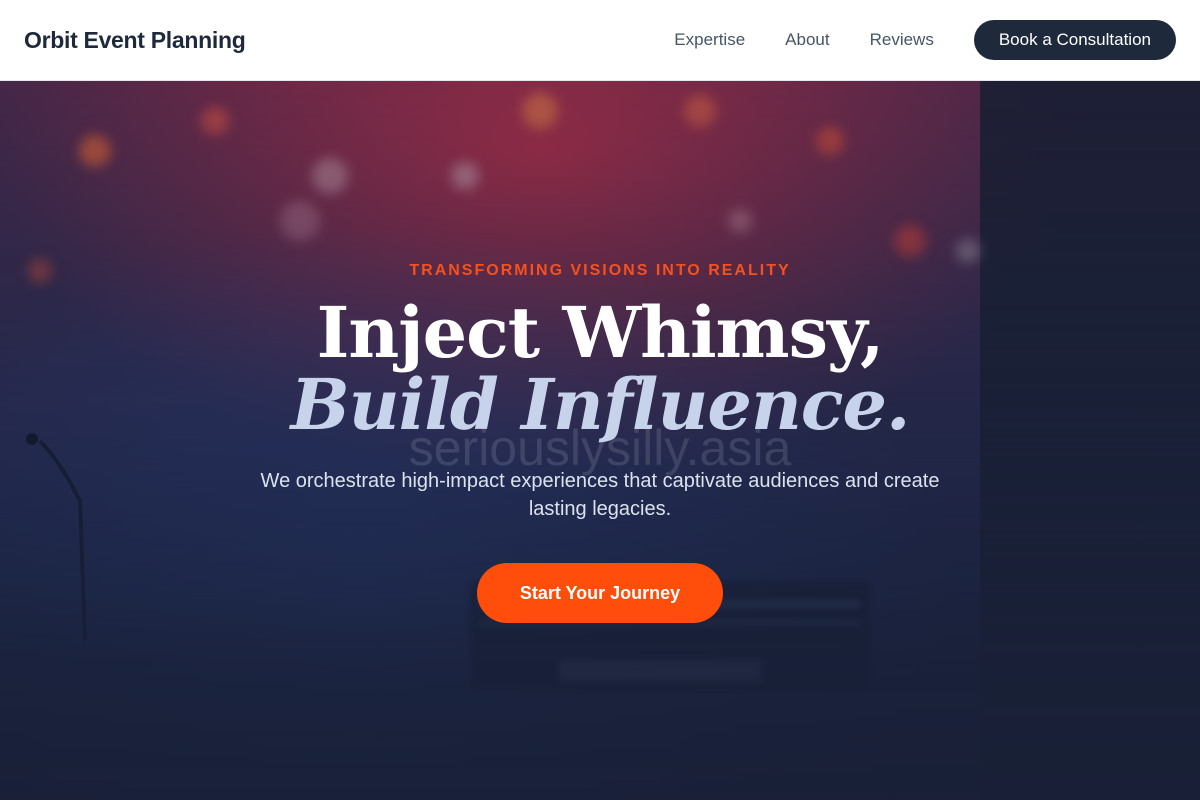 The image size is (1200, 800). What do you see at coordinates (807, 40) in the screenshot?
I see `nav-link-about: About` at bounding box center [807, 40].